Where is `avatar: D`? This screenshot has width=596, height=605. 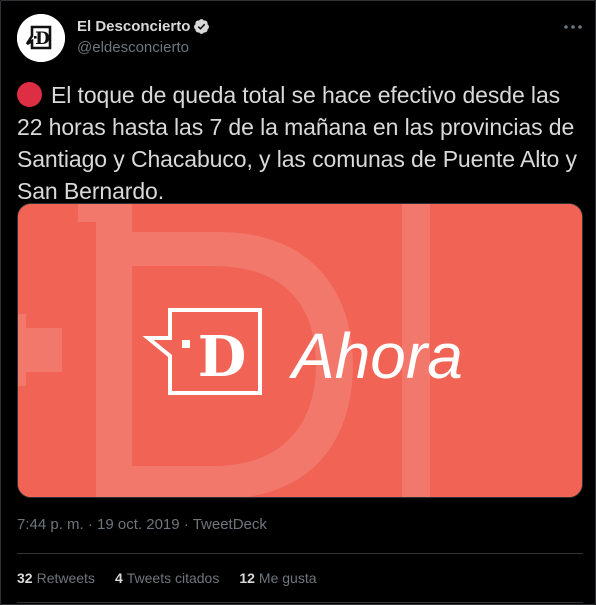 avatar: D is located at coordinates (41, 38).